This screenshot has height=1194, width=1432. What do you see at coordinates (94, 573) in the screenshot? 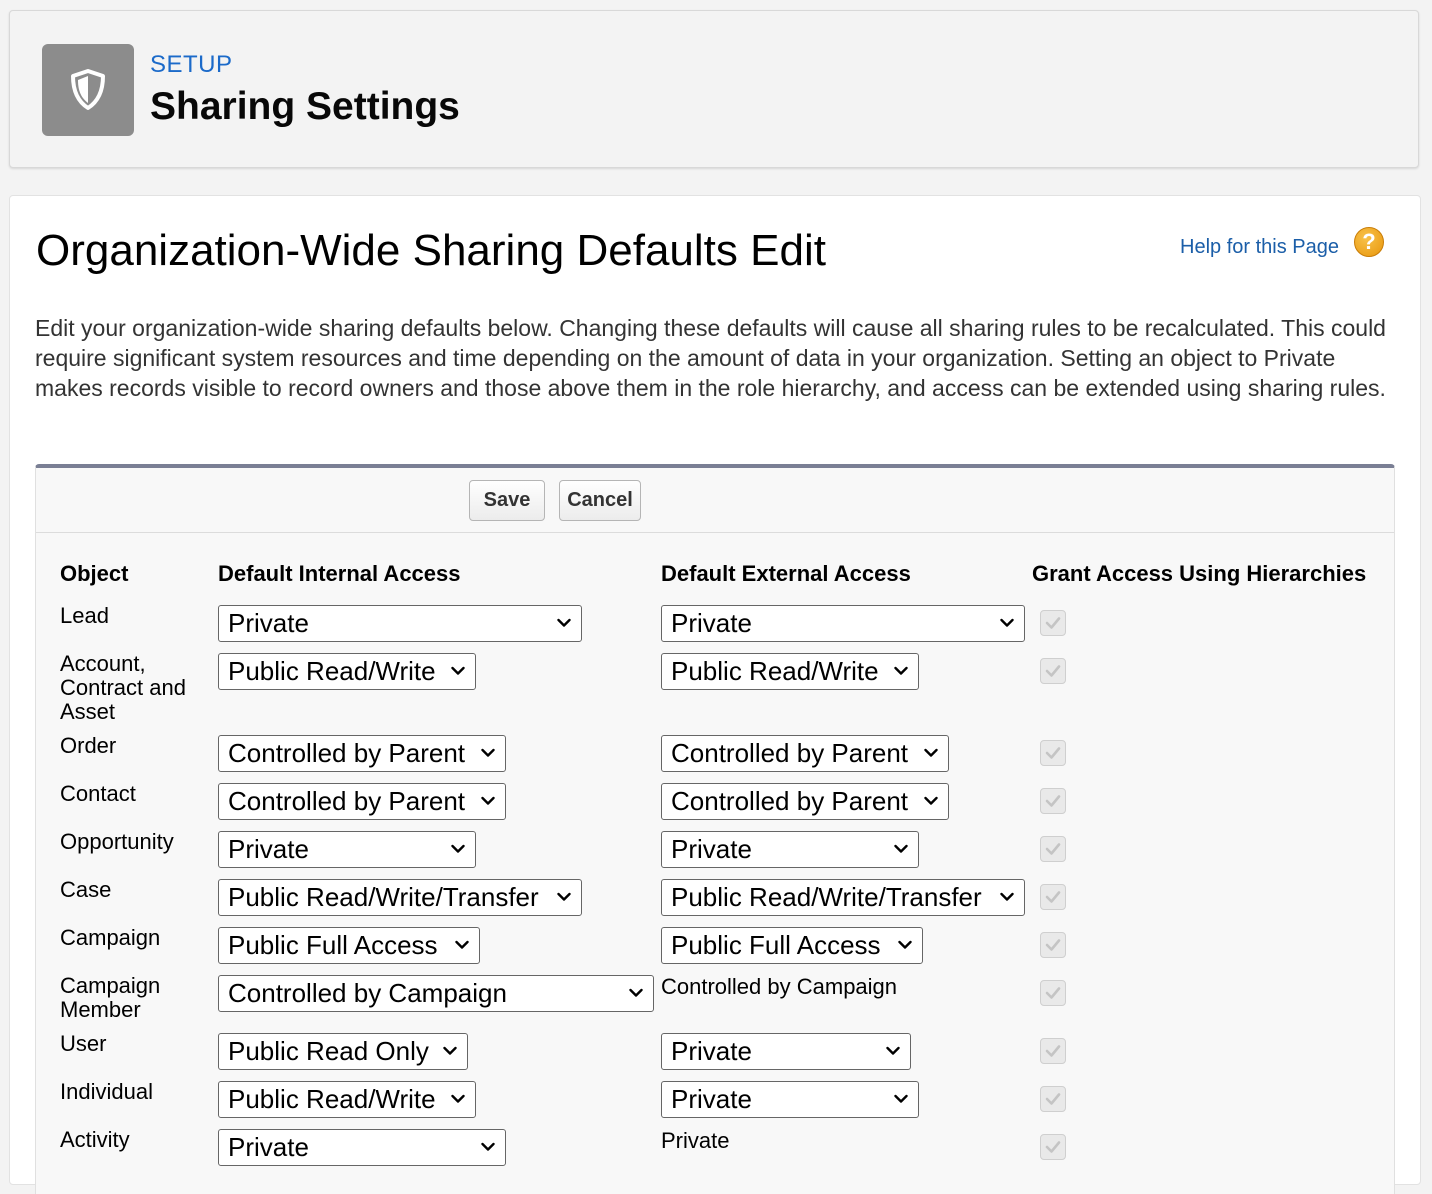
I see `column-header-object: Object` at bounding box center [94, 573].